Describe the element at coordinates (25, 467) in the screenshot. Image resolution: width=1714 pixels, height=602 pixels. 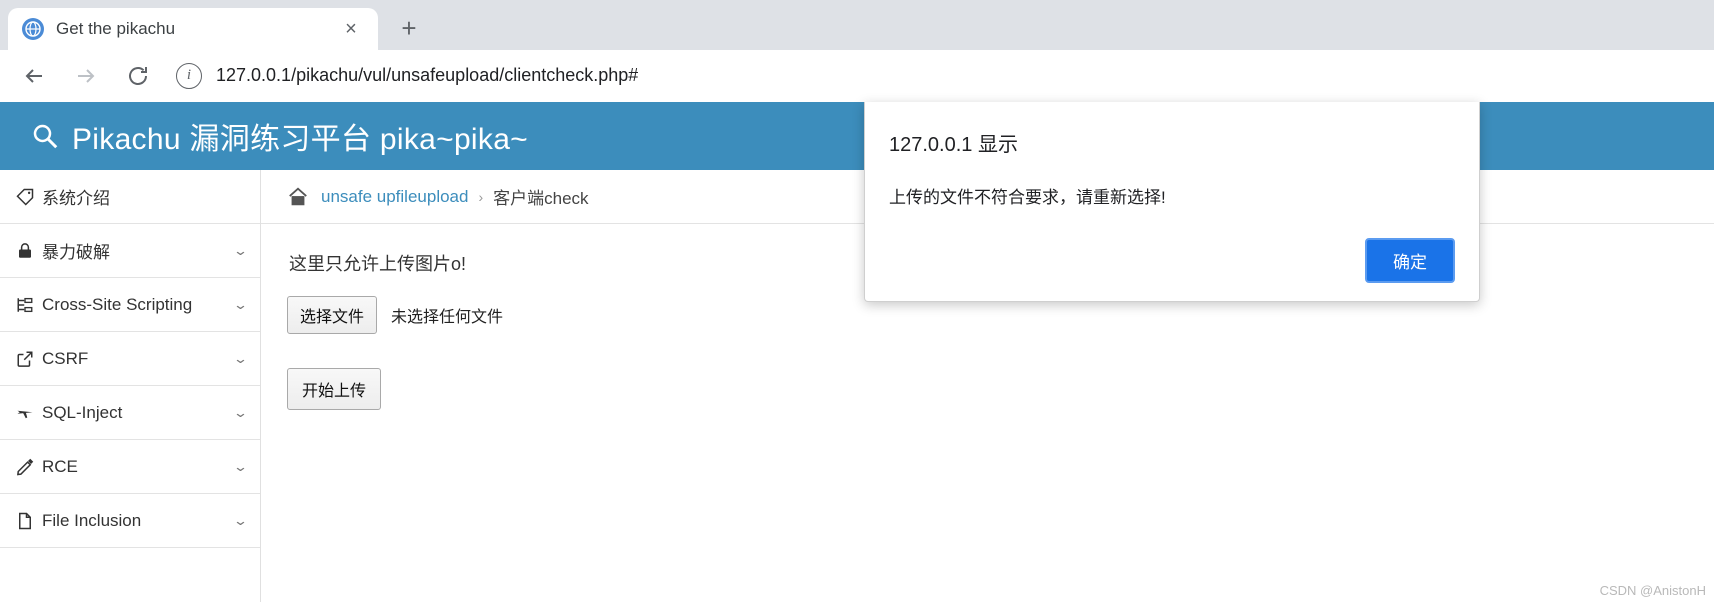
I see `pencil-icon` at that location.